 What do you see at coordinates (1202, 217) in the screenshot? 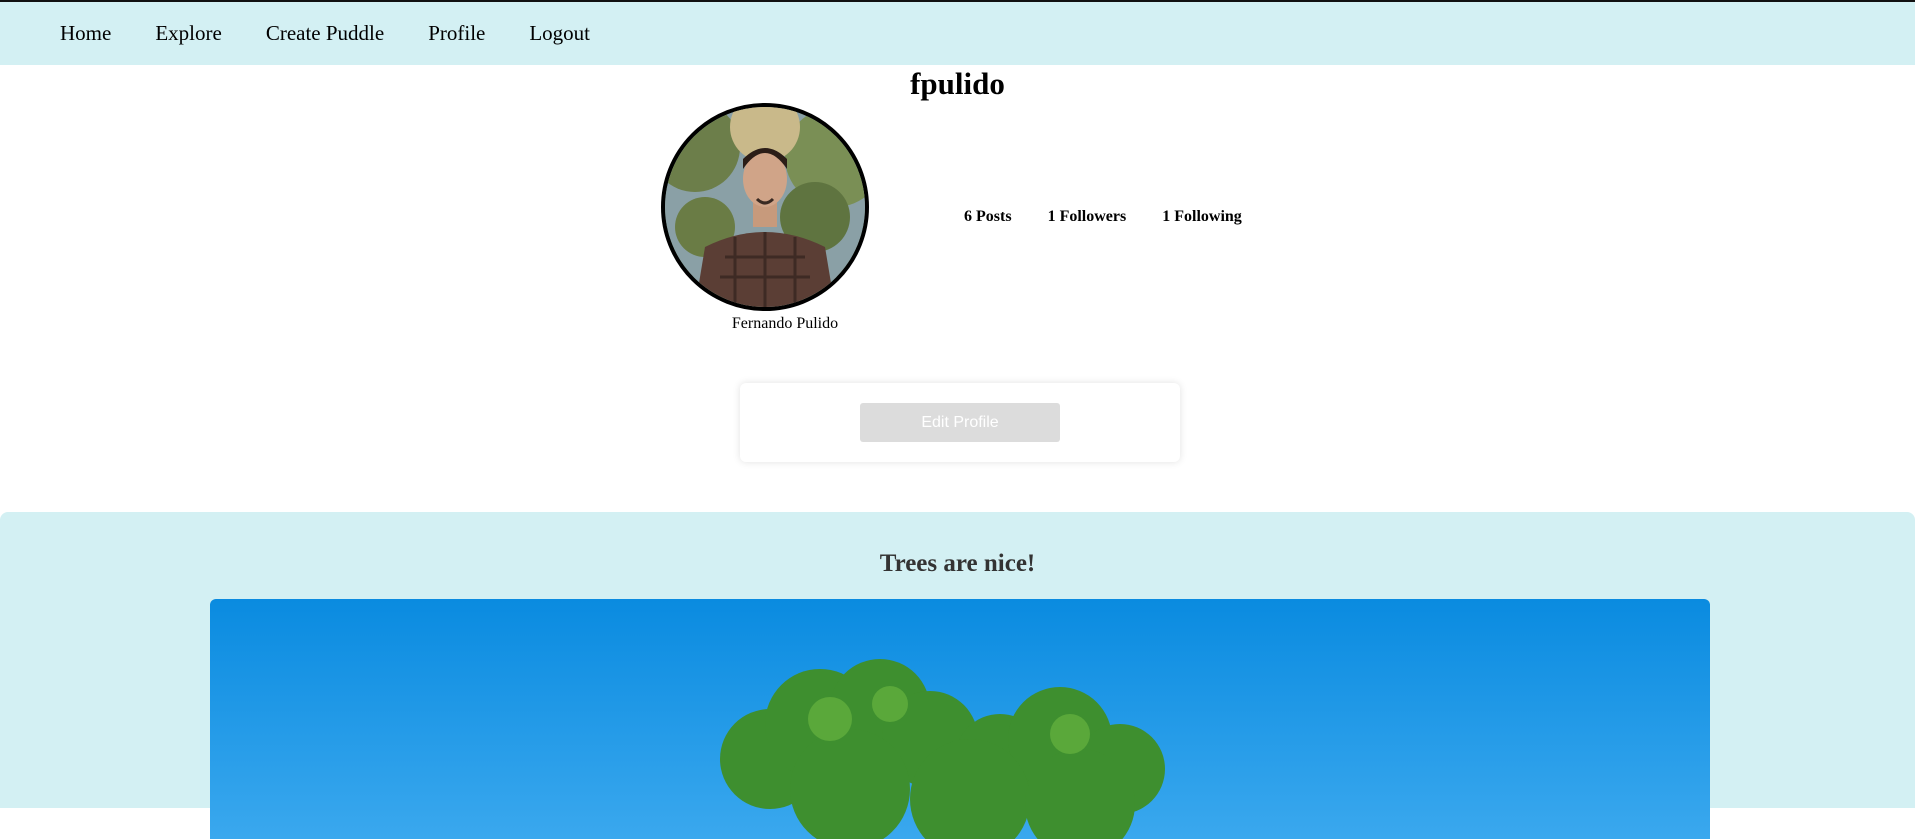
I see `following-count: 1 Following` at bounding box center [1202, 217].